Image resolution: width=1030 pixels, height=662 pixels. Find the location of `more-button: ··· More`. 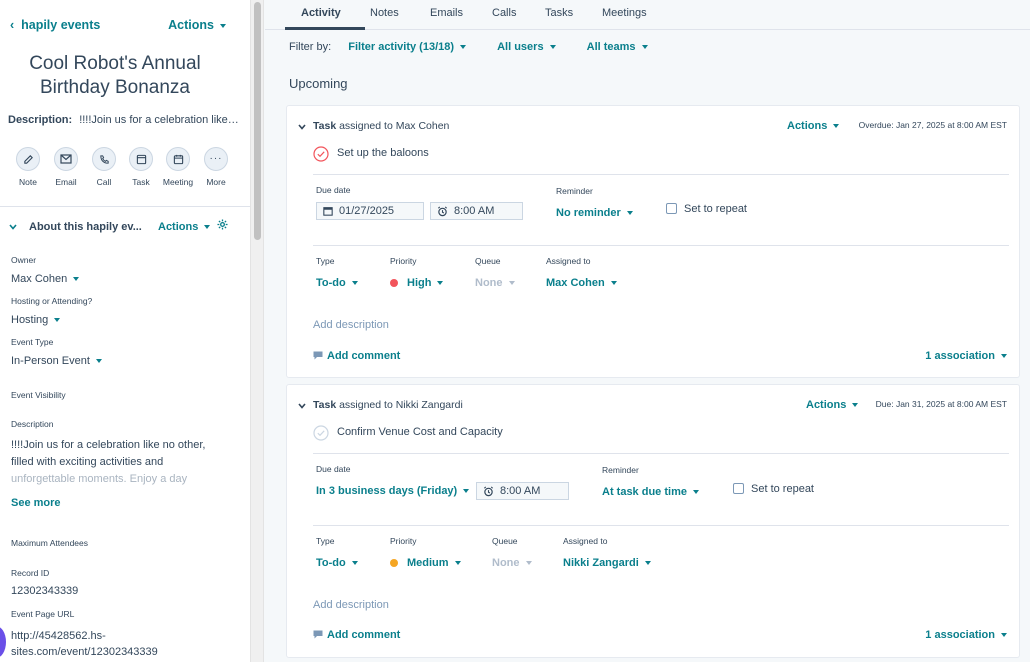

more-button: ··· More is located at coordinates (216, 167).